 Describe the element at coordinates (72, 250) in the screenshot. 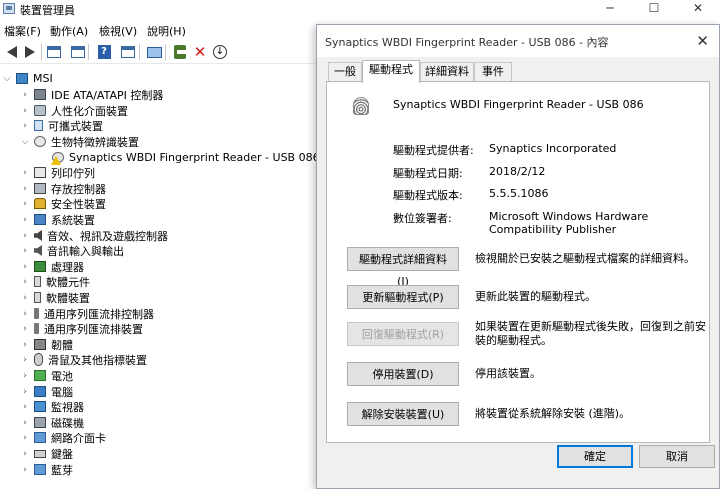

I see `tree-item-audio-io: › 音訊輸入與輸出` at that location.